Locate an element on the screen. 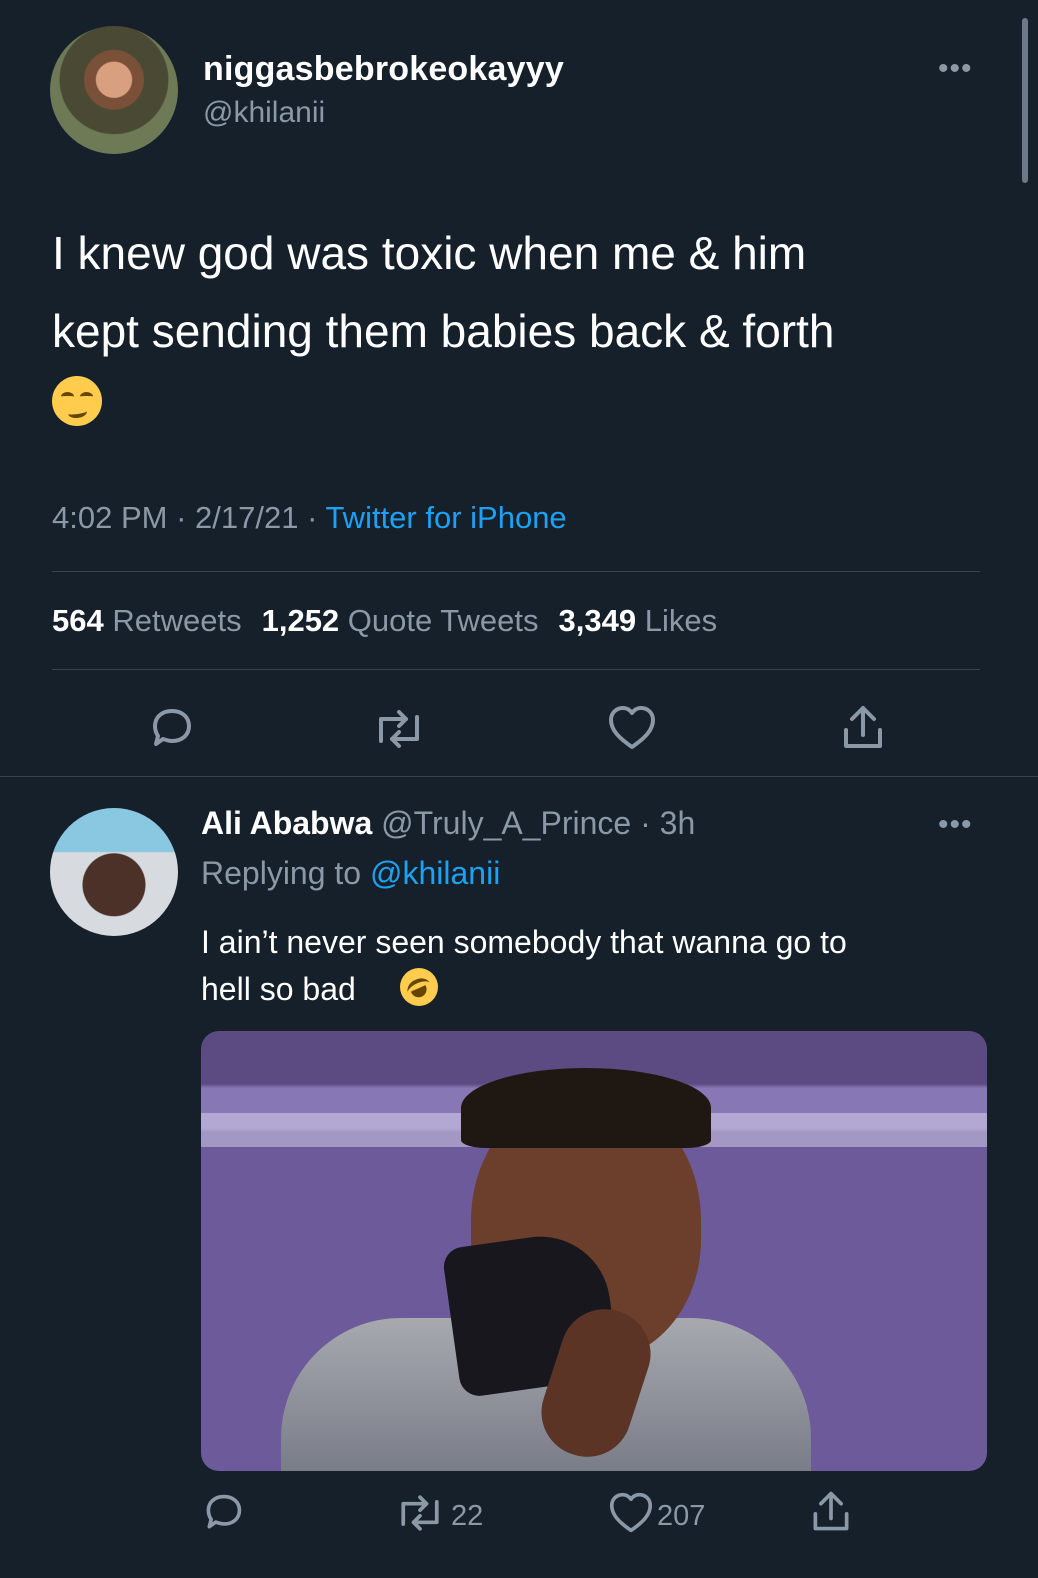 This screenshot has height=1578, width=1038. reply-header: Ali Ababwa @Truly_A_Prince · 3h is located at coordinates (448, 823).